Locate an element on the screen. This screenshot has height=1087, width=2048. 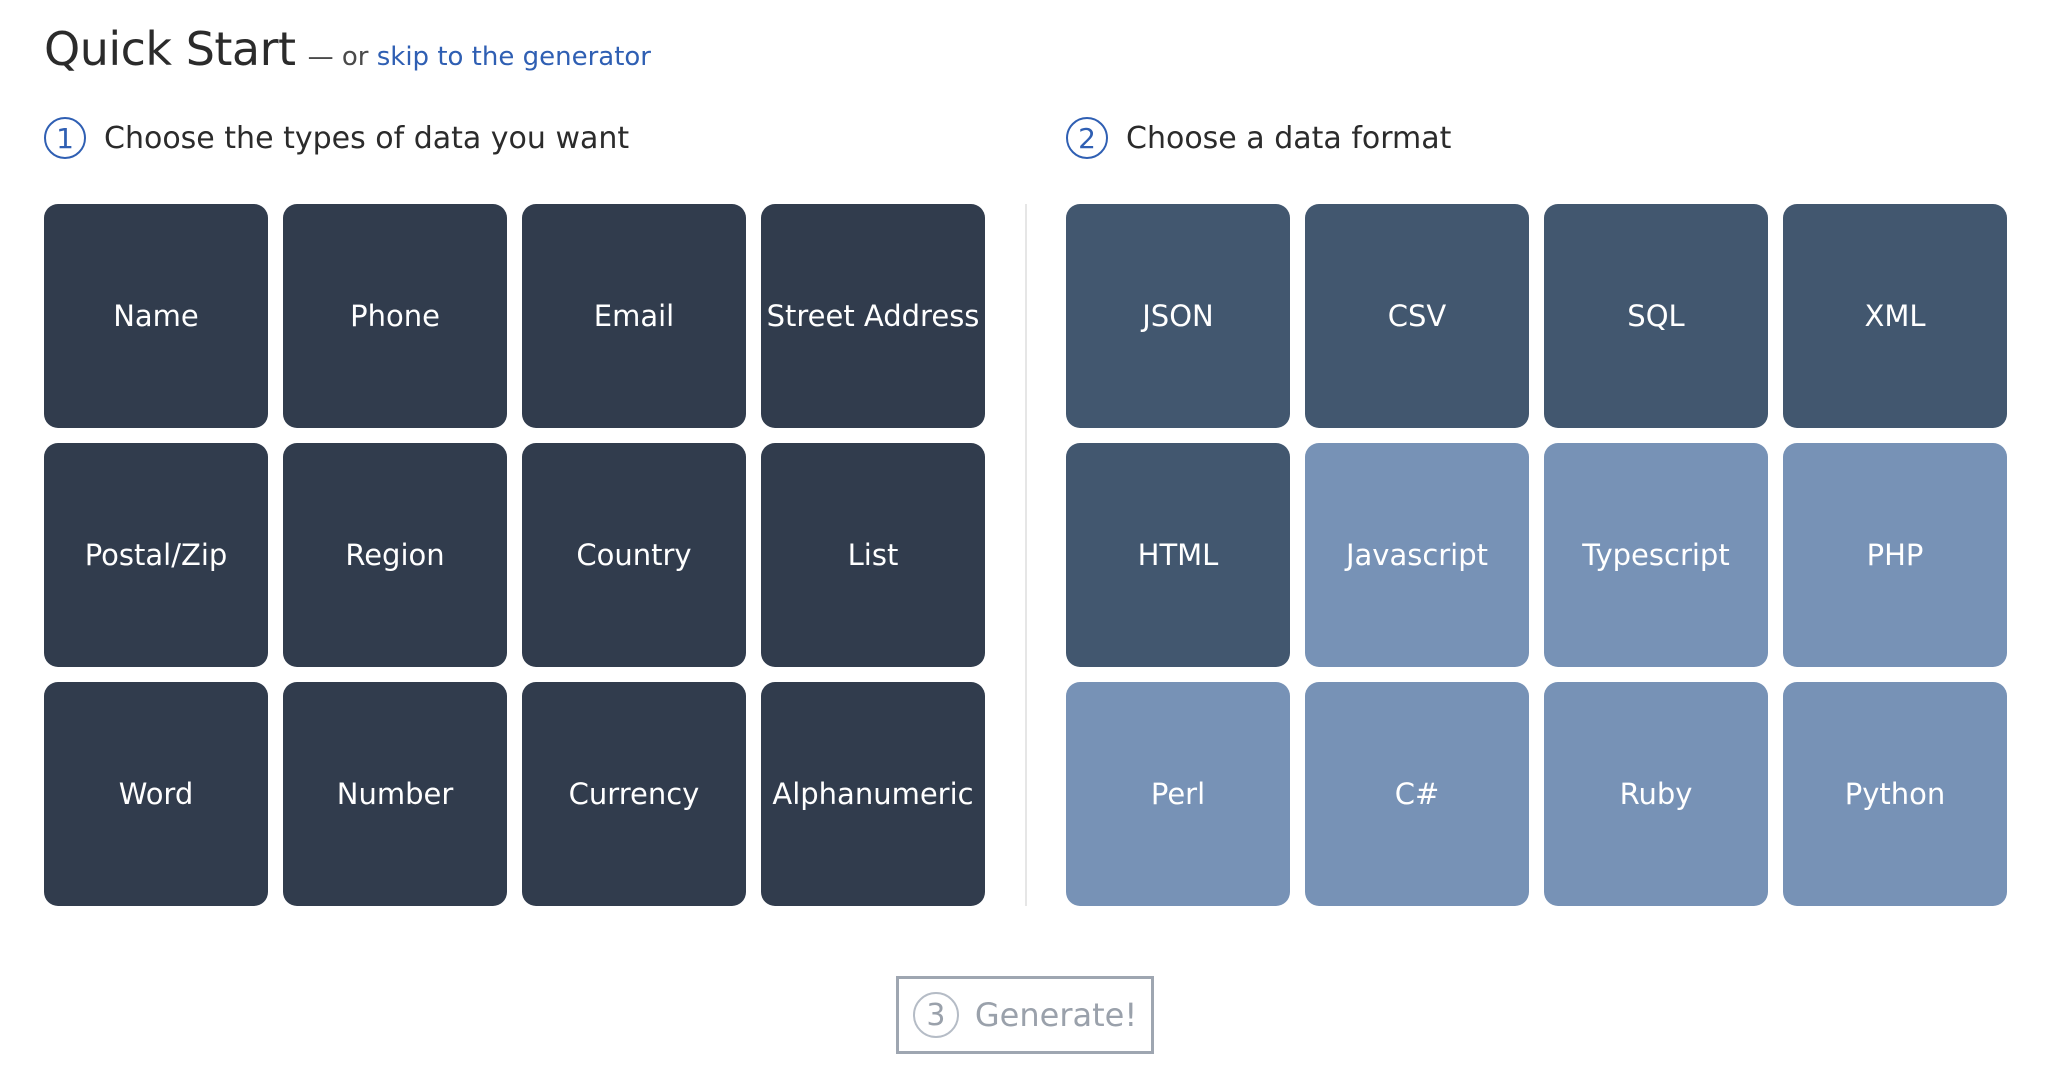
data-format-tile: XML is located at coordinates (1895, 316).